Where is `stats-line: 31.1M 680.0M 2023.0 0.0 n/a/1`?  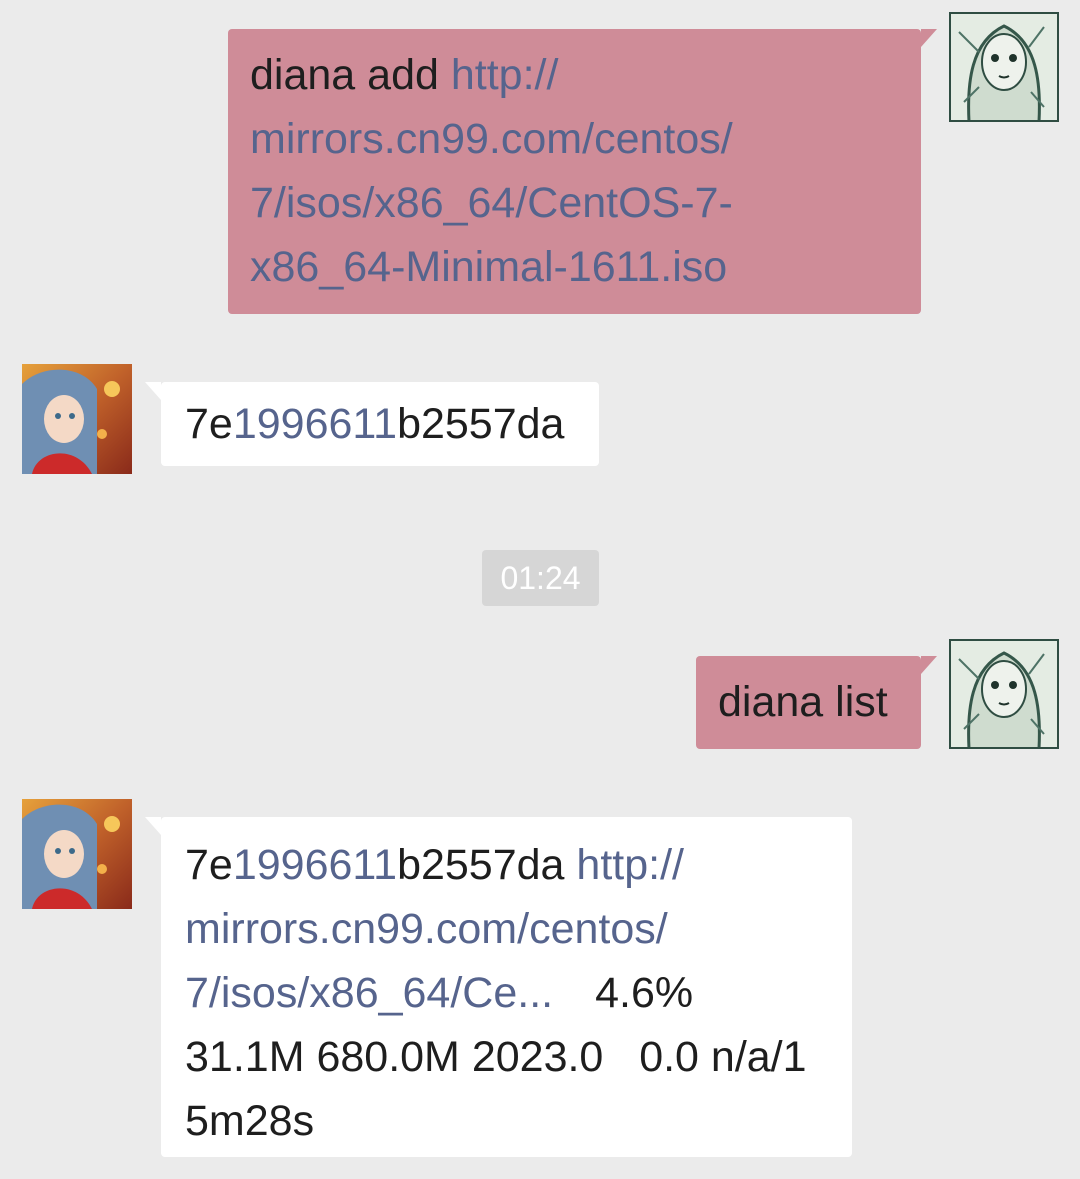
stats-line: 31.1M 680.0M 2023.0 0.0 n/a/1 is located at coordinates (496, 1057).